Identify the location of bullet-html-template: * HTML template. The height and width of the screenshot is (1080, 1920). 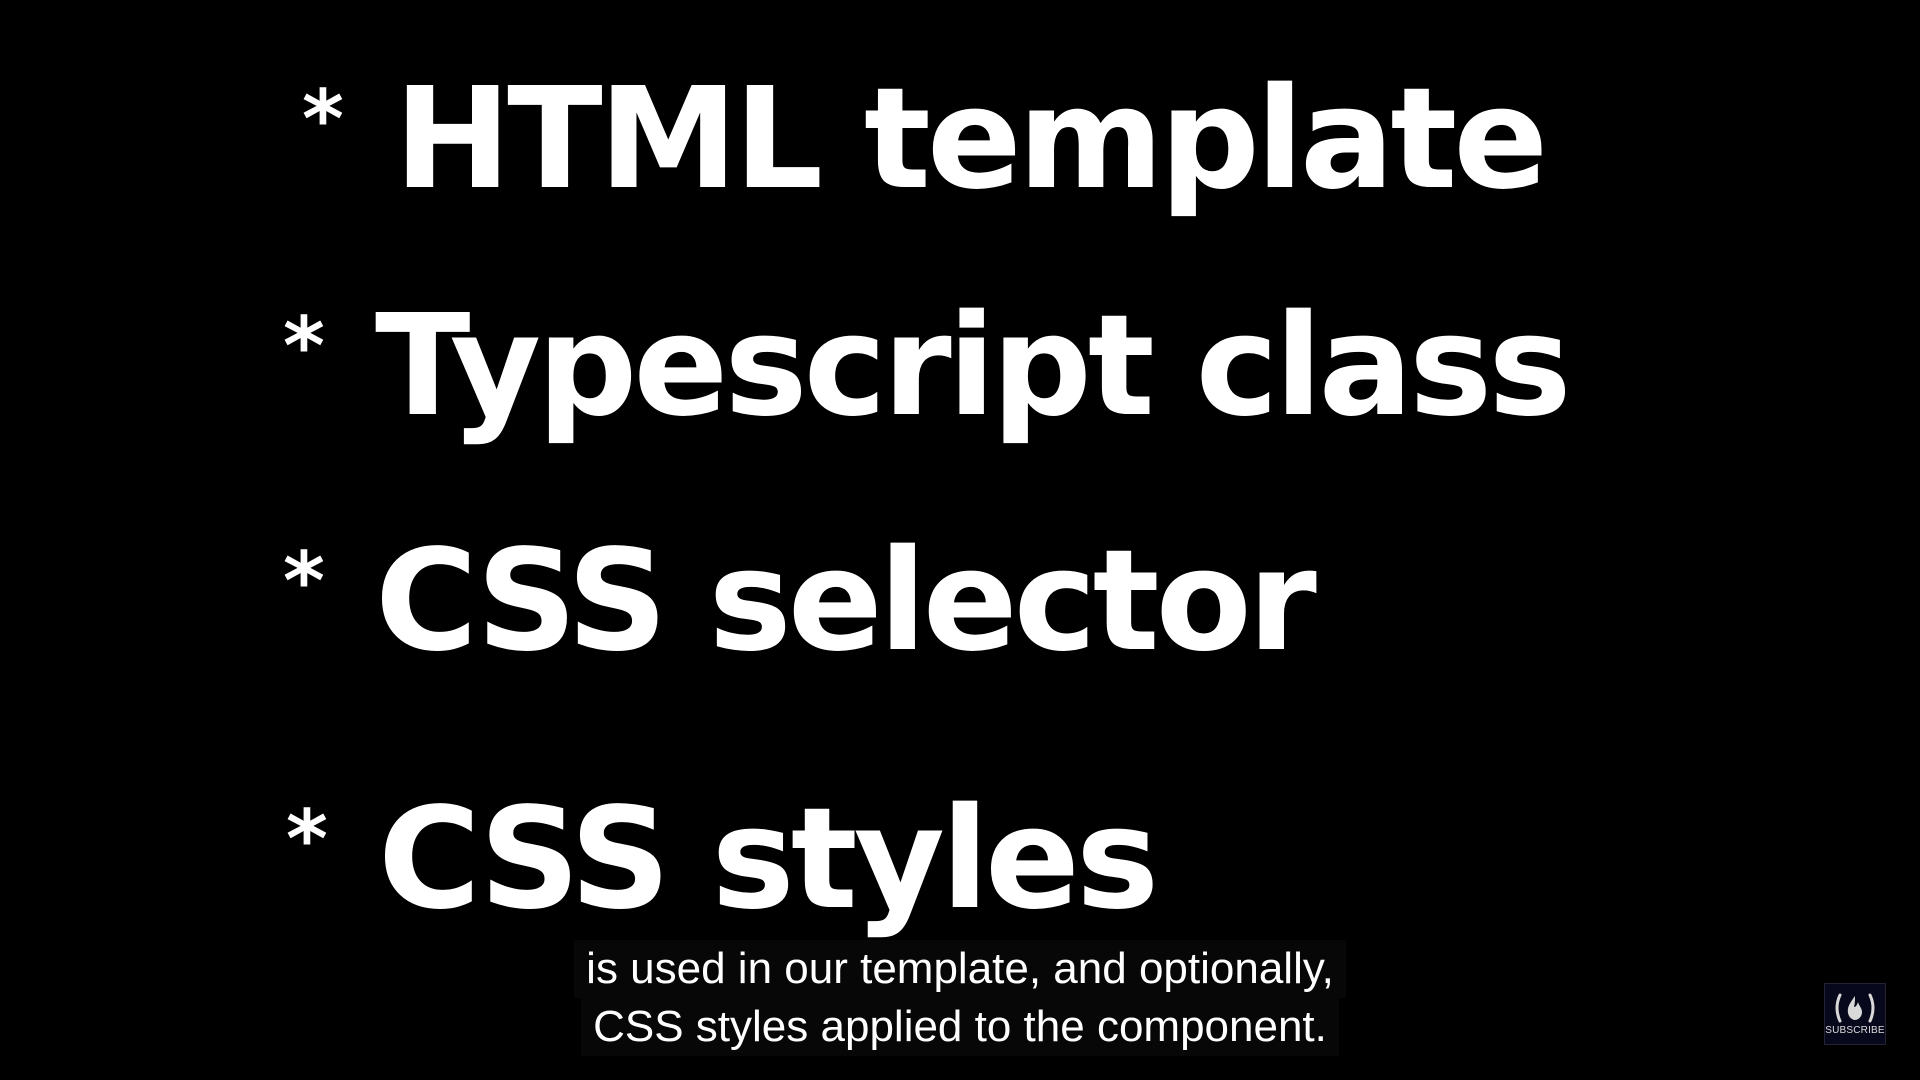
(925, 139).